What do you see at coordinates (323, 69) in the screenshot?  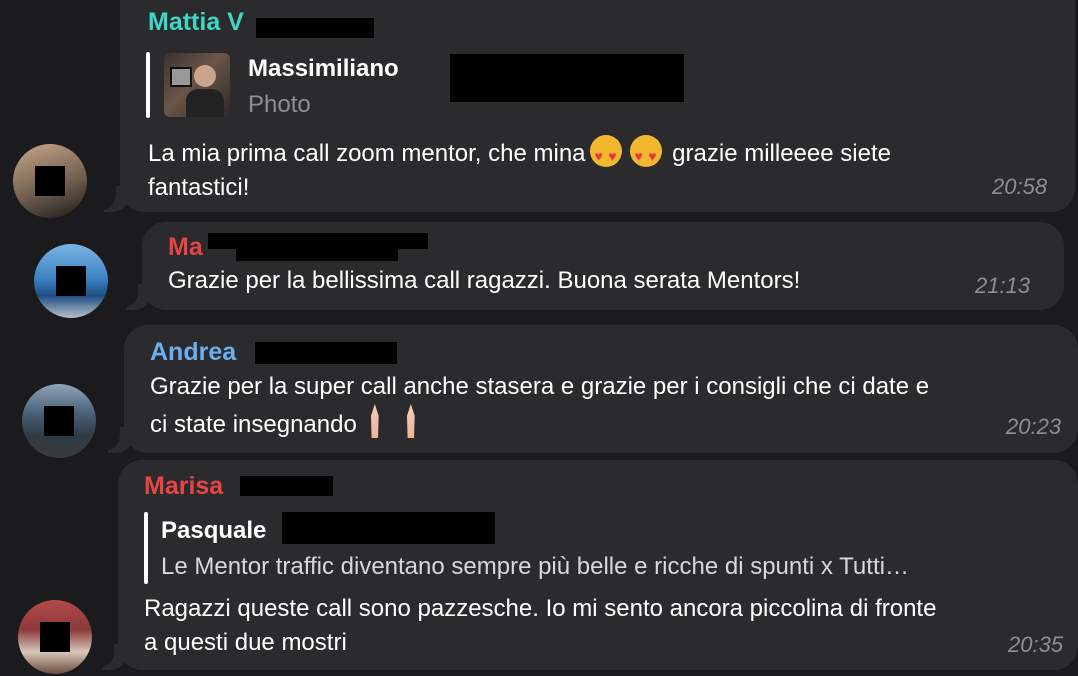 I see `reply-author: Massimiliano` at bounding box center [323, 69].